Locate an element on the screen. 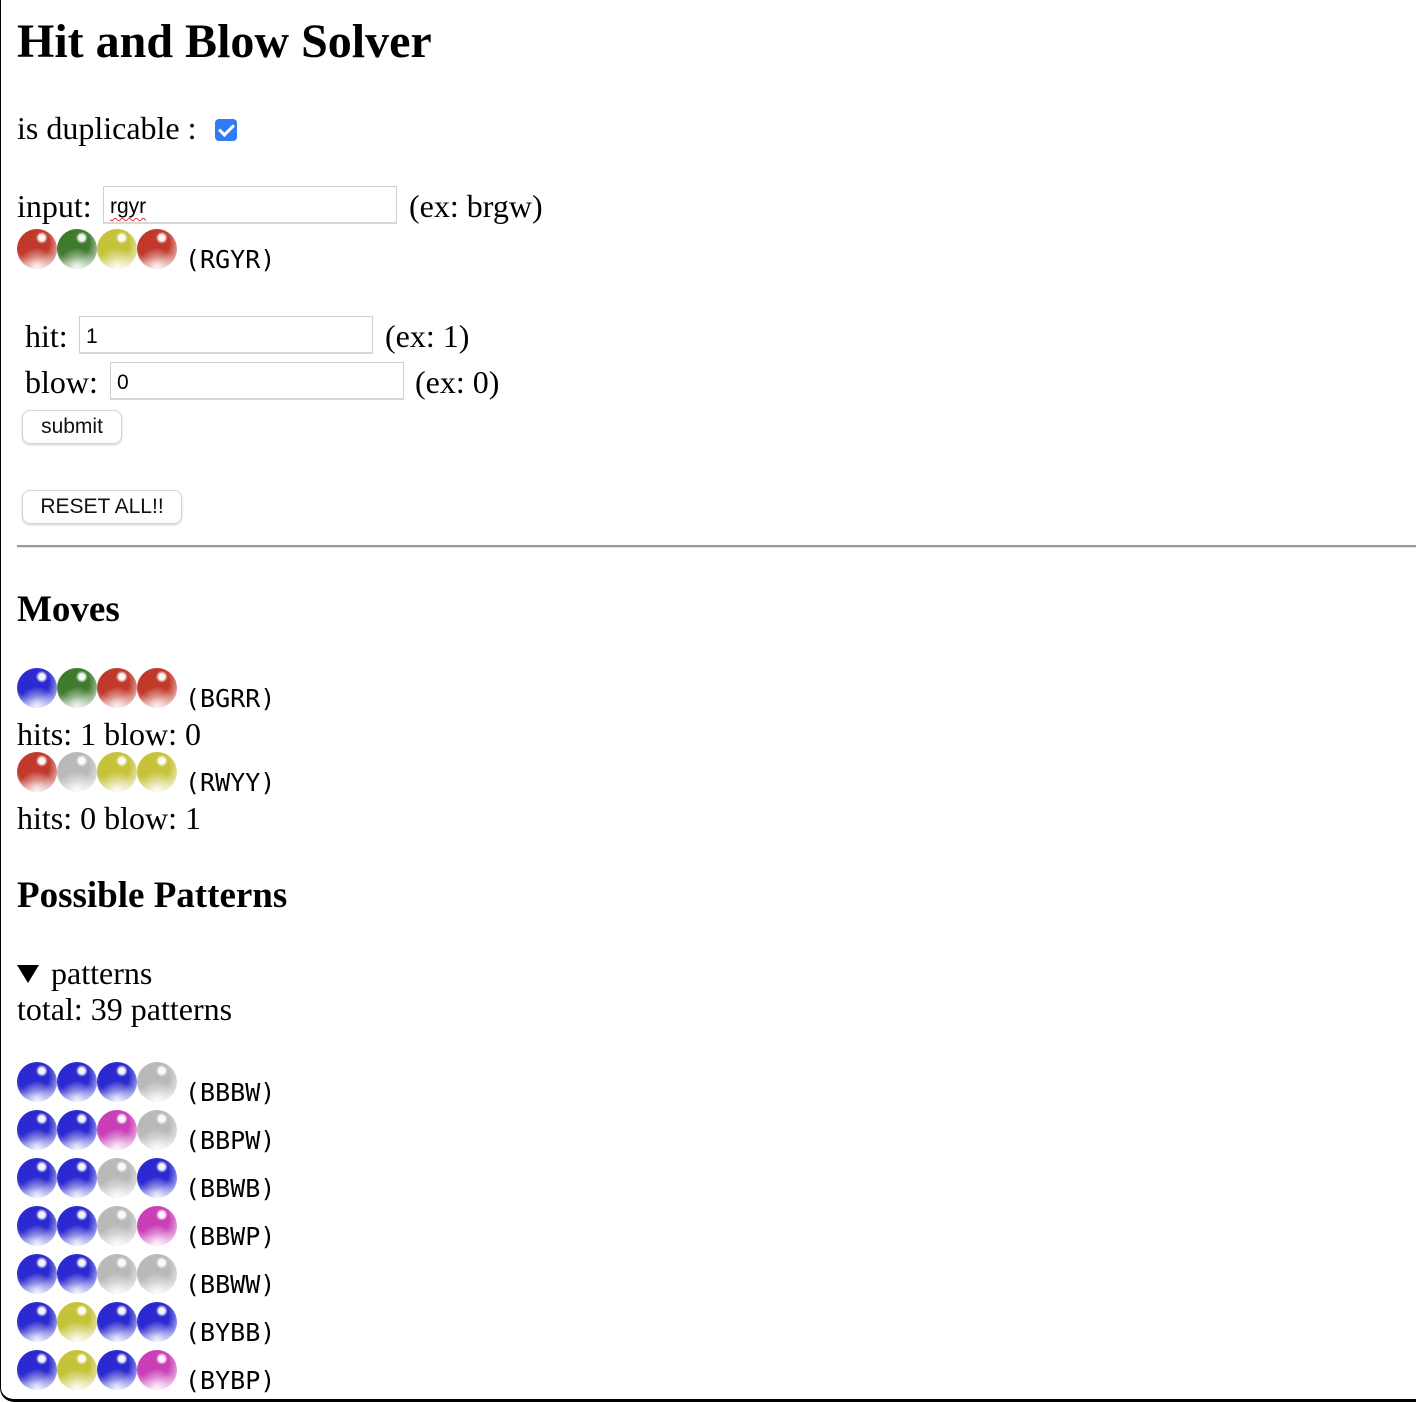  reset-all-button: RESET ALL!! is located at coordinates (102, 507).